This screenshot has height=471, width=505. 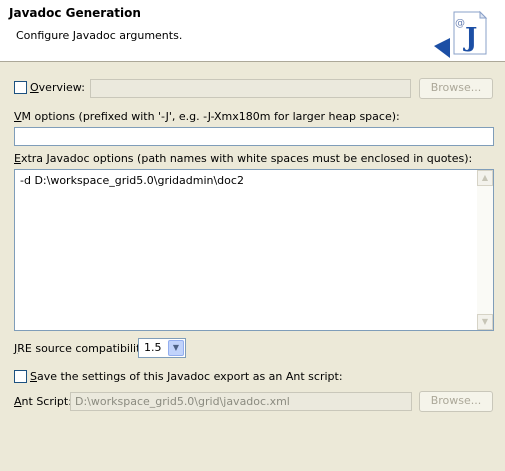 What do you see at coordinates (132, 180) in the screenshot?
I see `extra-options-text: -d D:\workspace_grid5.0\gridadmin\doc2` at bounding box center [132, 180].